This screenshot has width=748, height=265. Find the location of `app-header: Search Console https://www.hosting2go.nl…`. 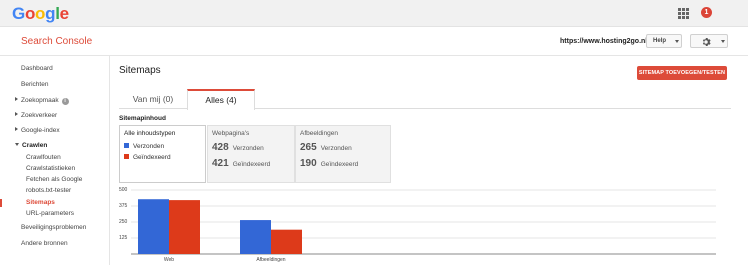

app-header: Search Console https://www.hosting2go.nl… is located at coordinates (374, 41).